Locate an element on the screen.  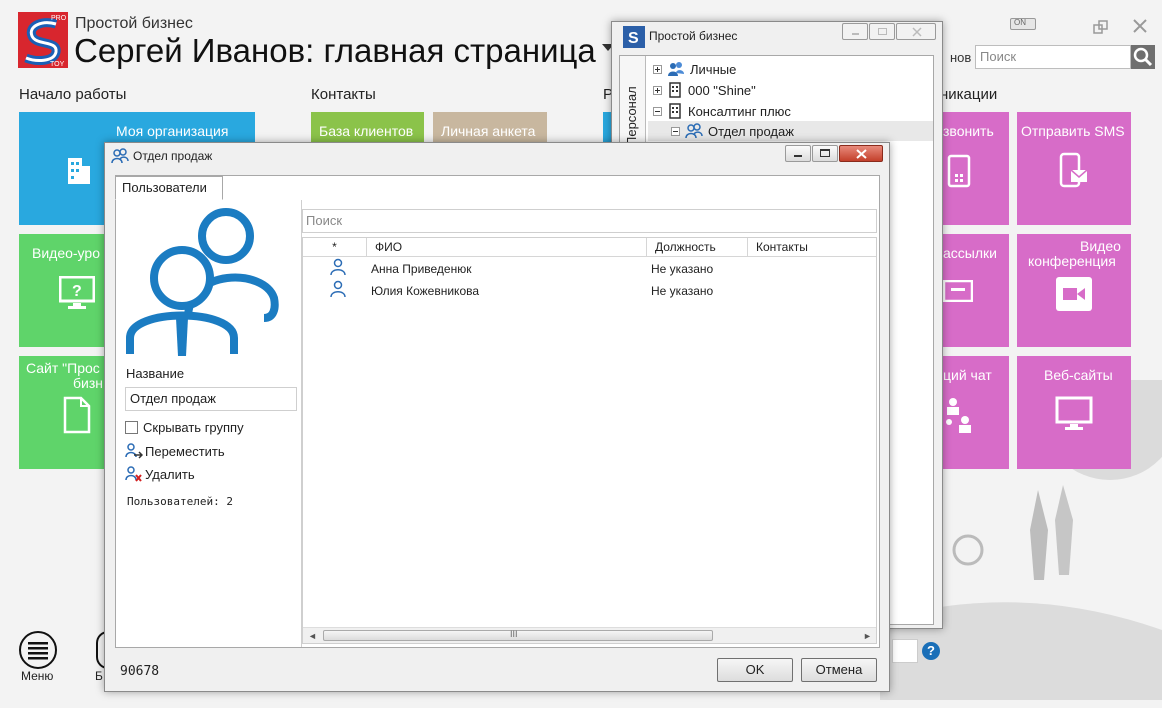
group-dialog-title: Отдел продаж is located at coordinates (173, 156).